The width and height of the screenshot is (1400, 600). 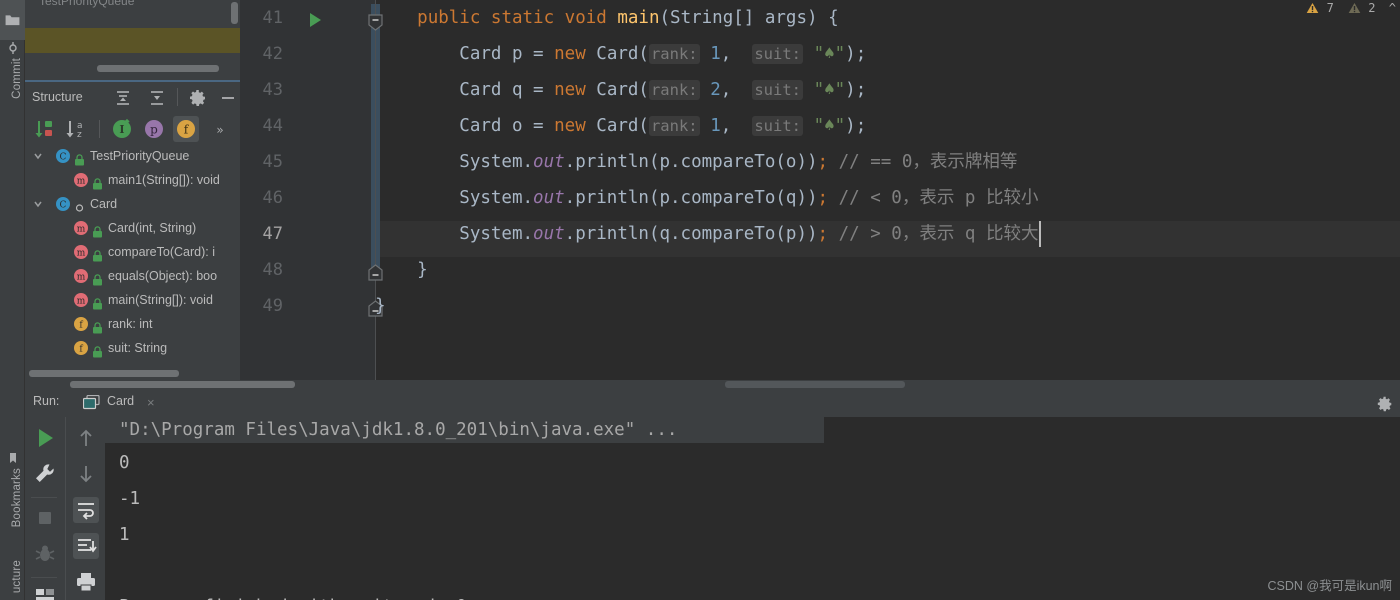 What do you see at coordinates (272, 306) in the screenshot?
I see `line-number: 49` at bounding box center [272, 306].